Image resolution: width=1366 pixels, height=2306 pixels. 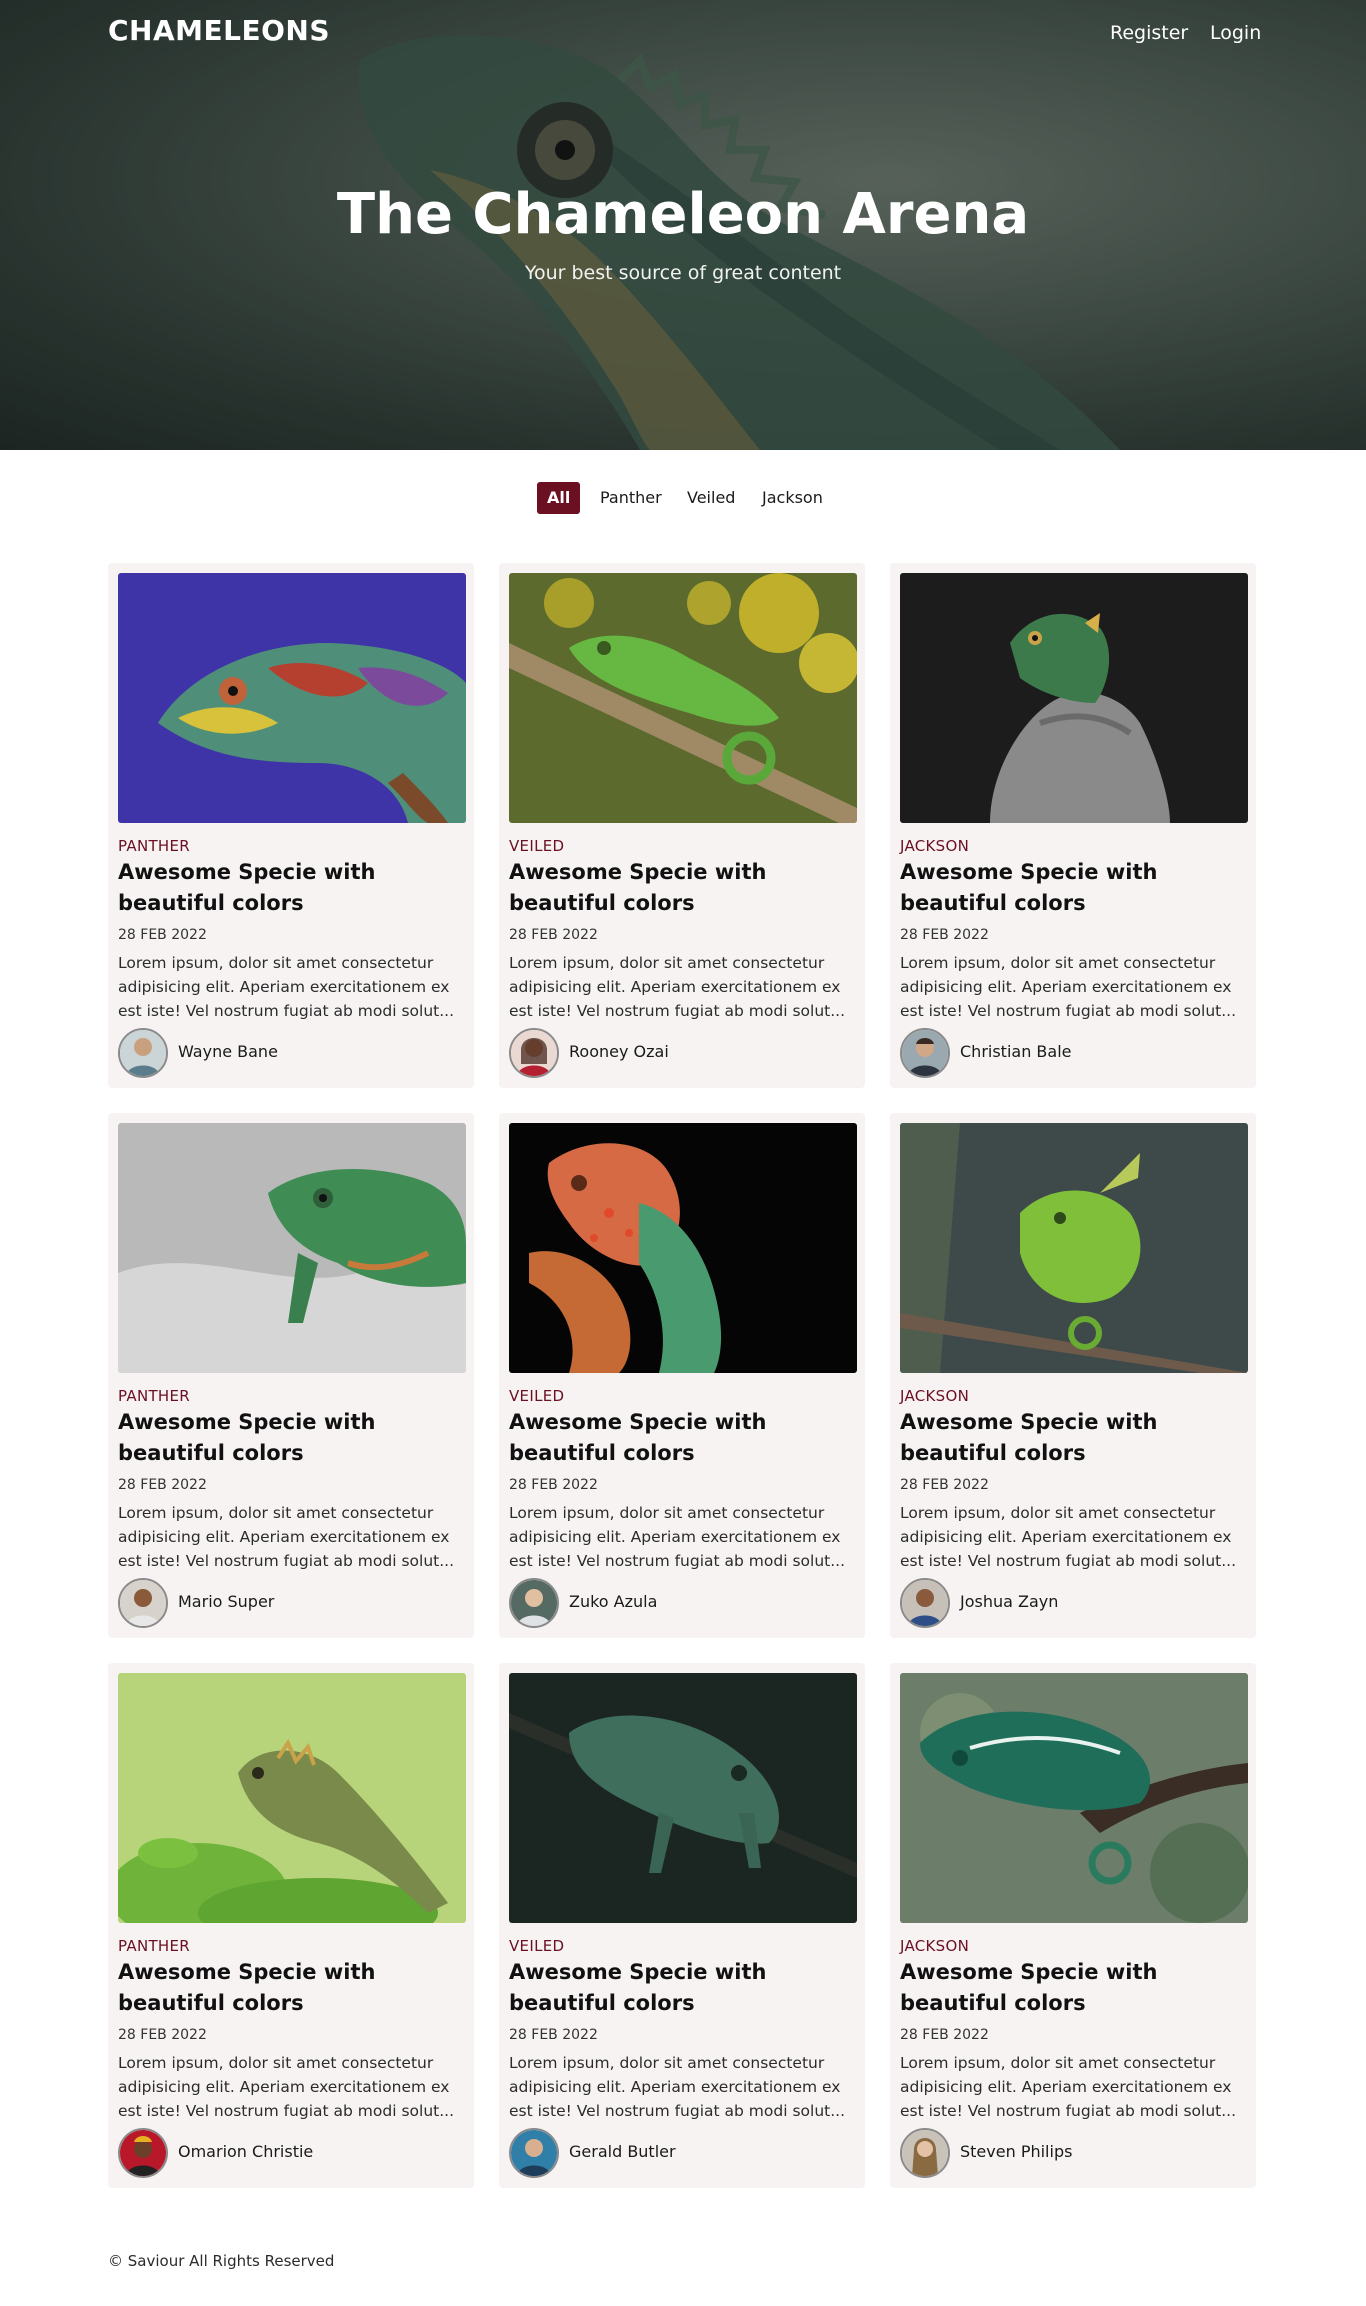 I want to click on author-name: Gerald Butler, so click(x=622, y=2151).